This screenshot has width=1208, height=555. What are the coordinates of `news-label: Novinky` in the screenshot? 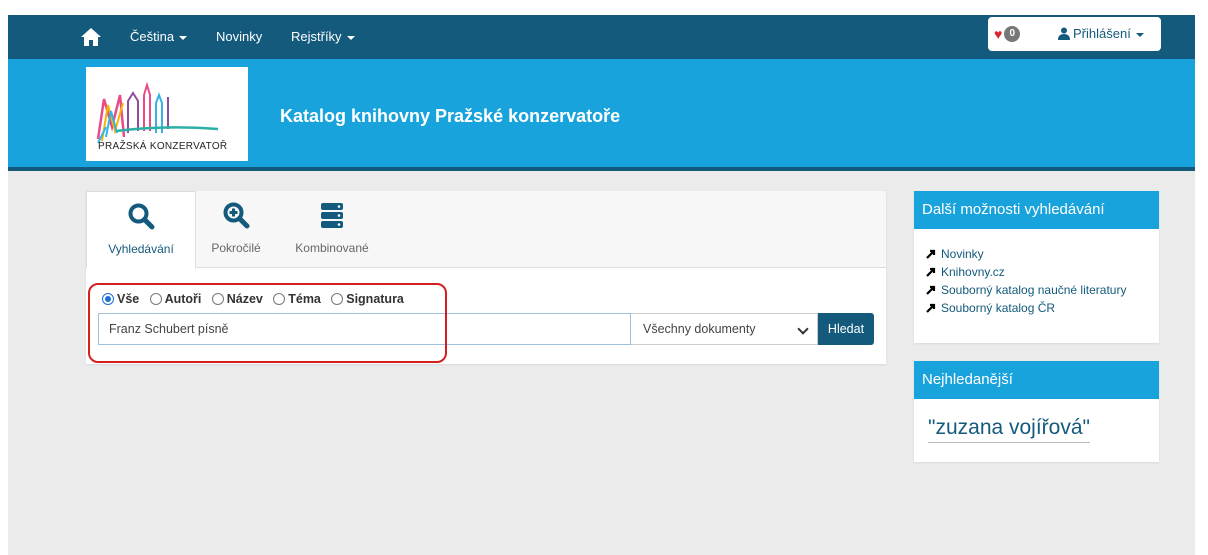 It's located at (239, 36).